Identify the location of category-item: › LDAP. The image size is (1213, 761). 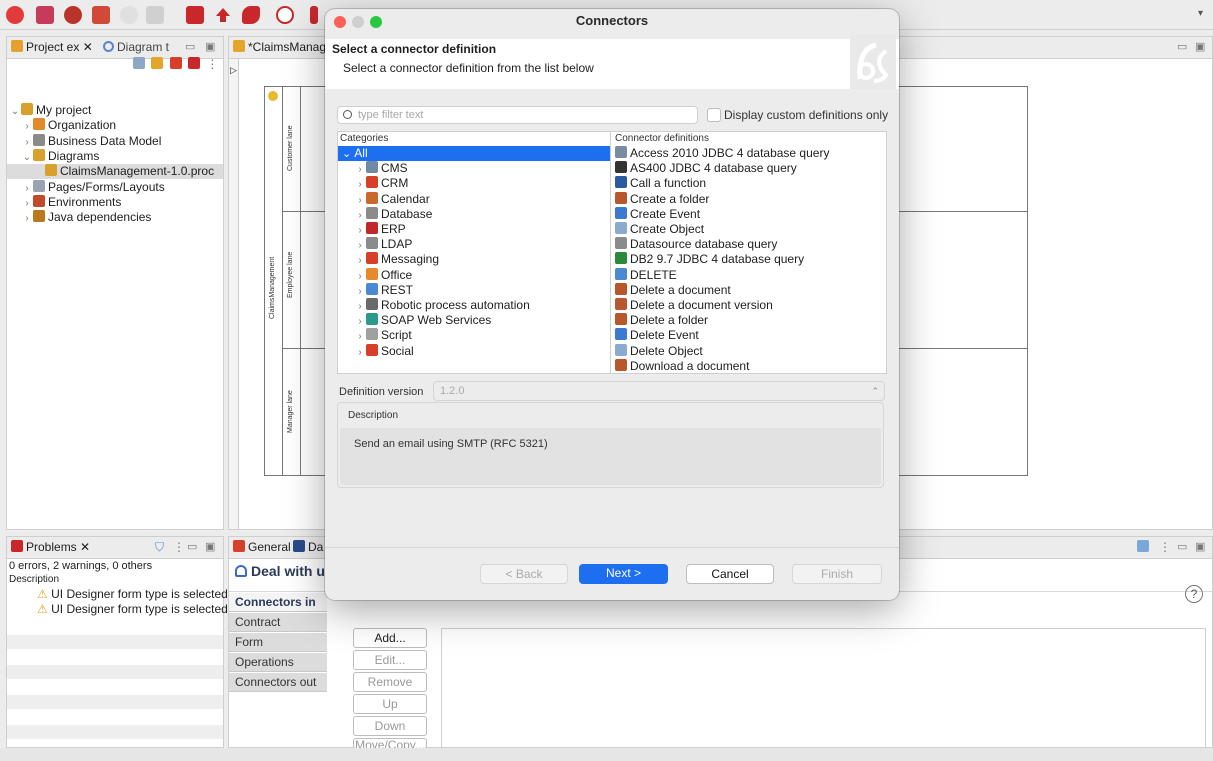
(474, 244).